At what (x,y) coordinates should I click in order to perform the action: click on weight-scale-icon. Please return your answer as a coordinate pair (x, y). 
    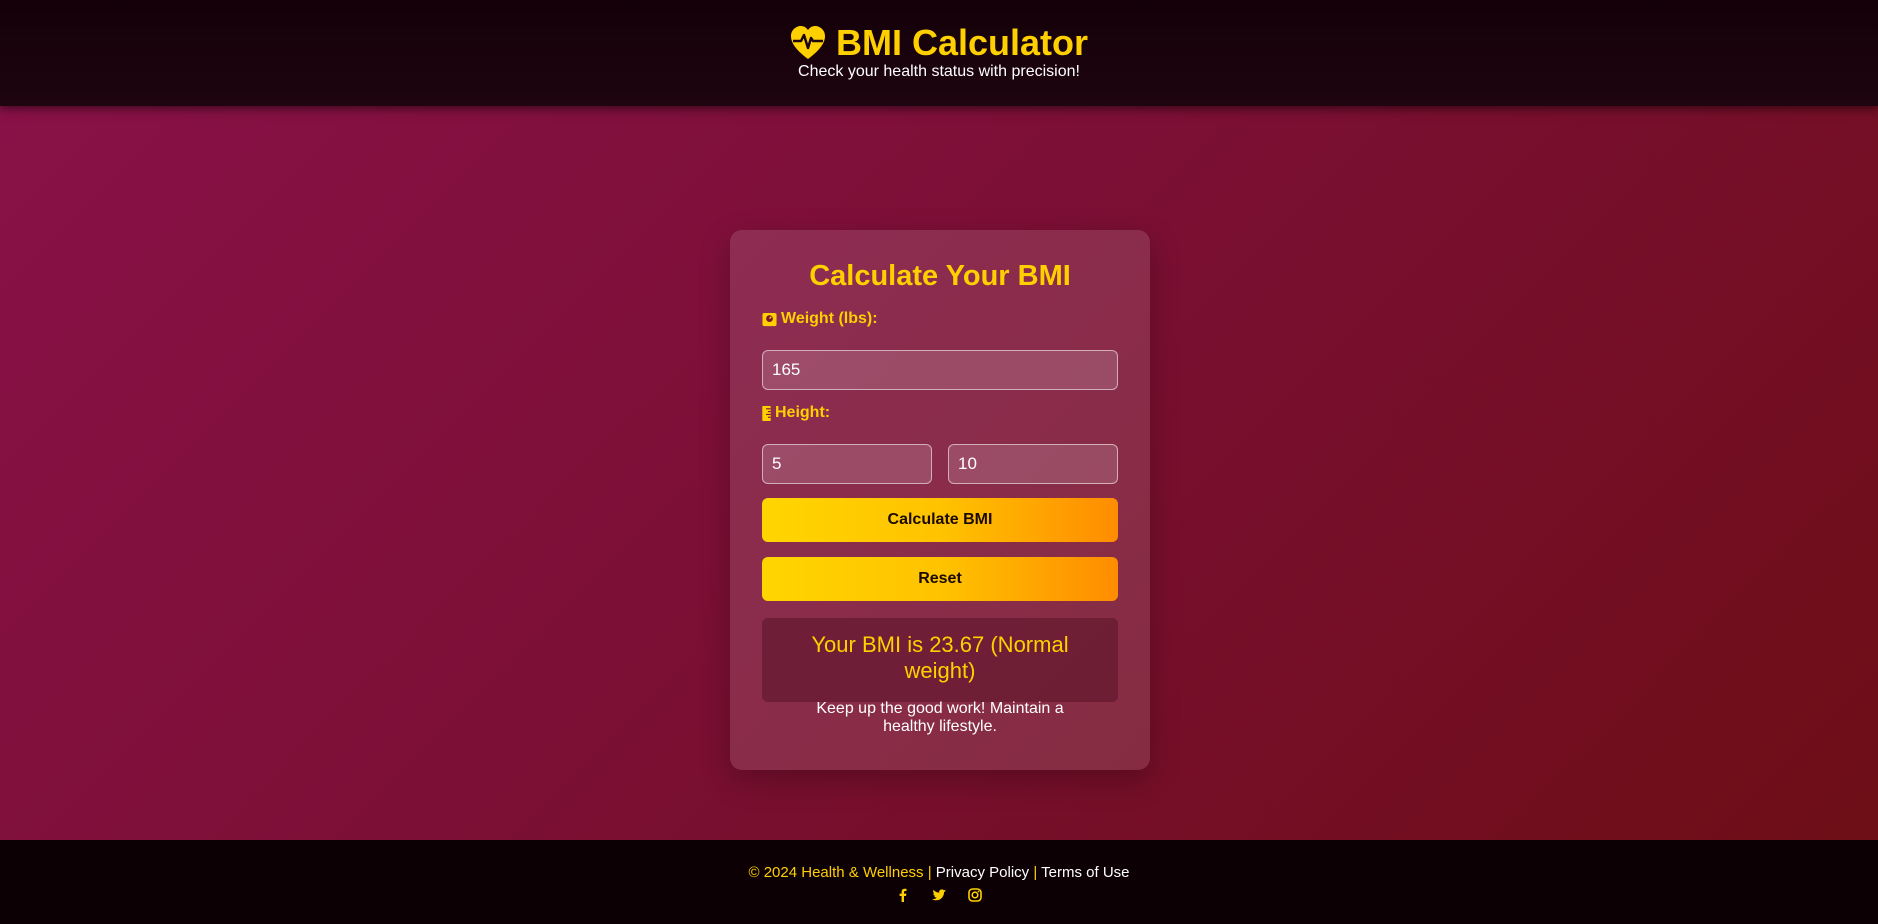
    Looking at the image, I should click on (769, 319).